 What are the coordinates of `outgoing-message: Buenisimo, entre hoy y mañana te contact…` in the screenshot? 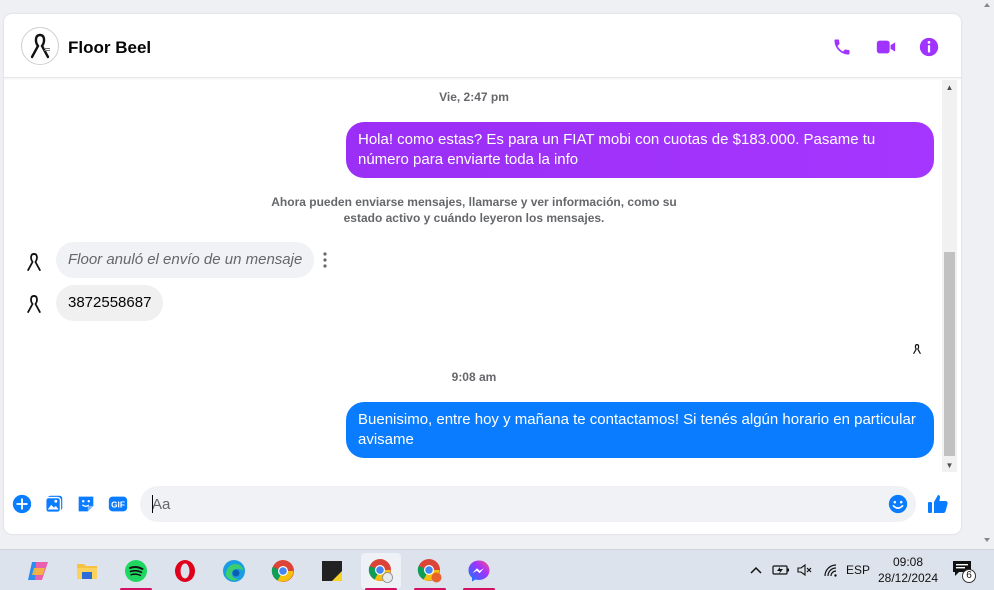 It's located at (640, 430).